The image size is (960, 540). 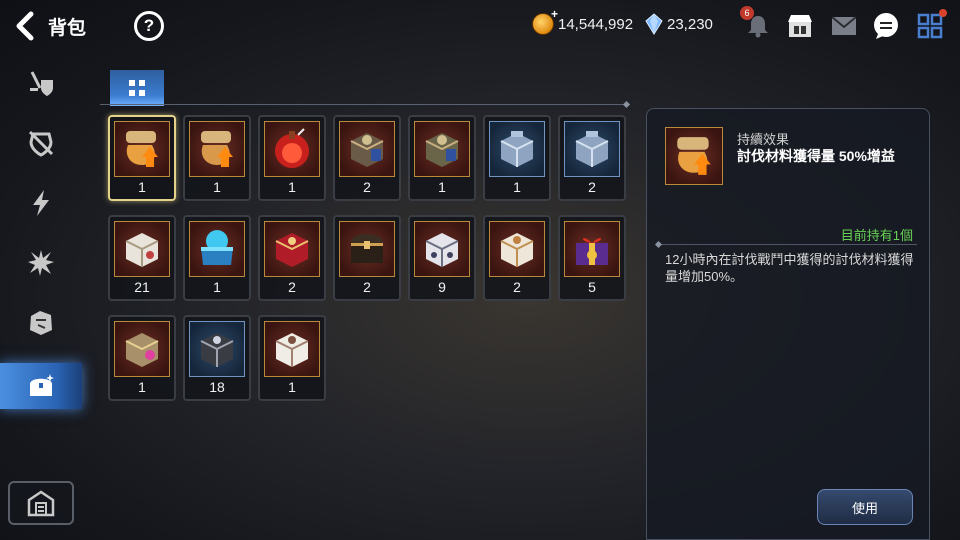 I want to click on tab-divider, so click(x=363, y=104).